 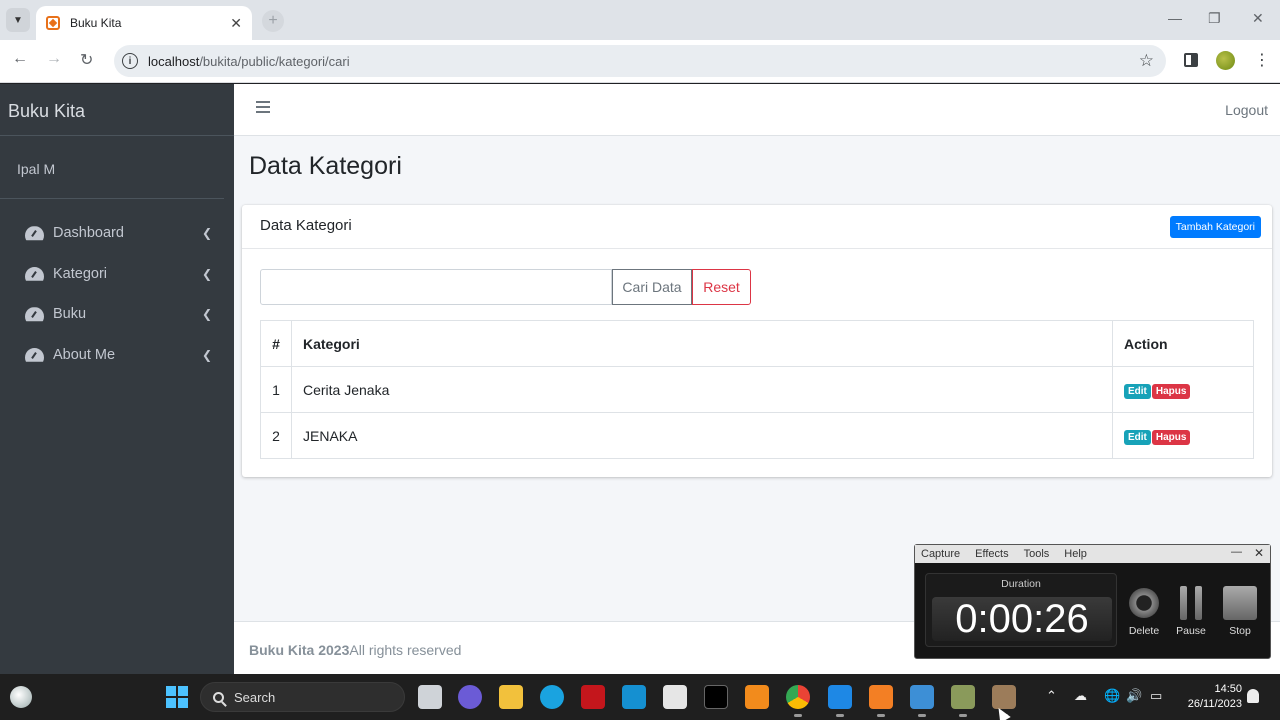 I want to click on myhp-icon, so click(x=634, y=697).